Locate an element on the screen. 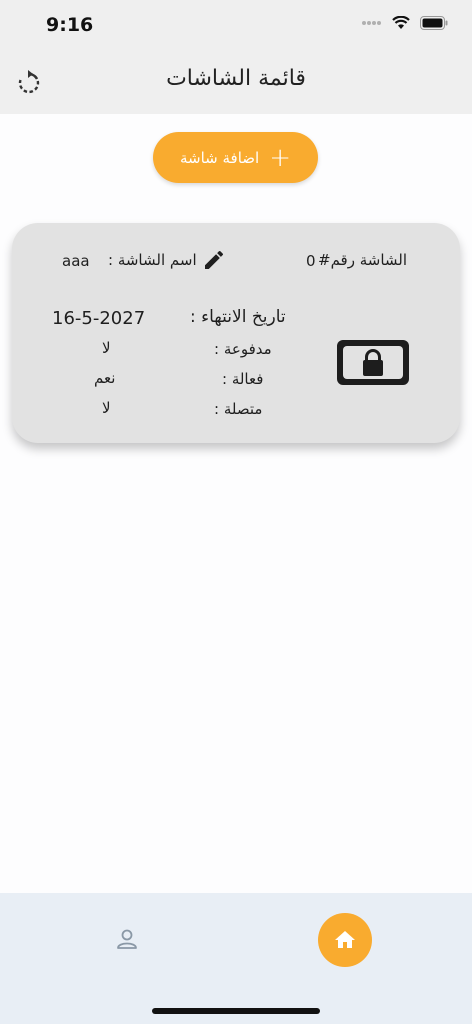  wifi-icon is located at coordinates (401, 22).